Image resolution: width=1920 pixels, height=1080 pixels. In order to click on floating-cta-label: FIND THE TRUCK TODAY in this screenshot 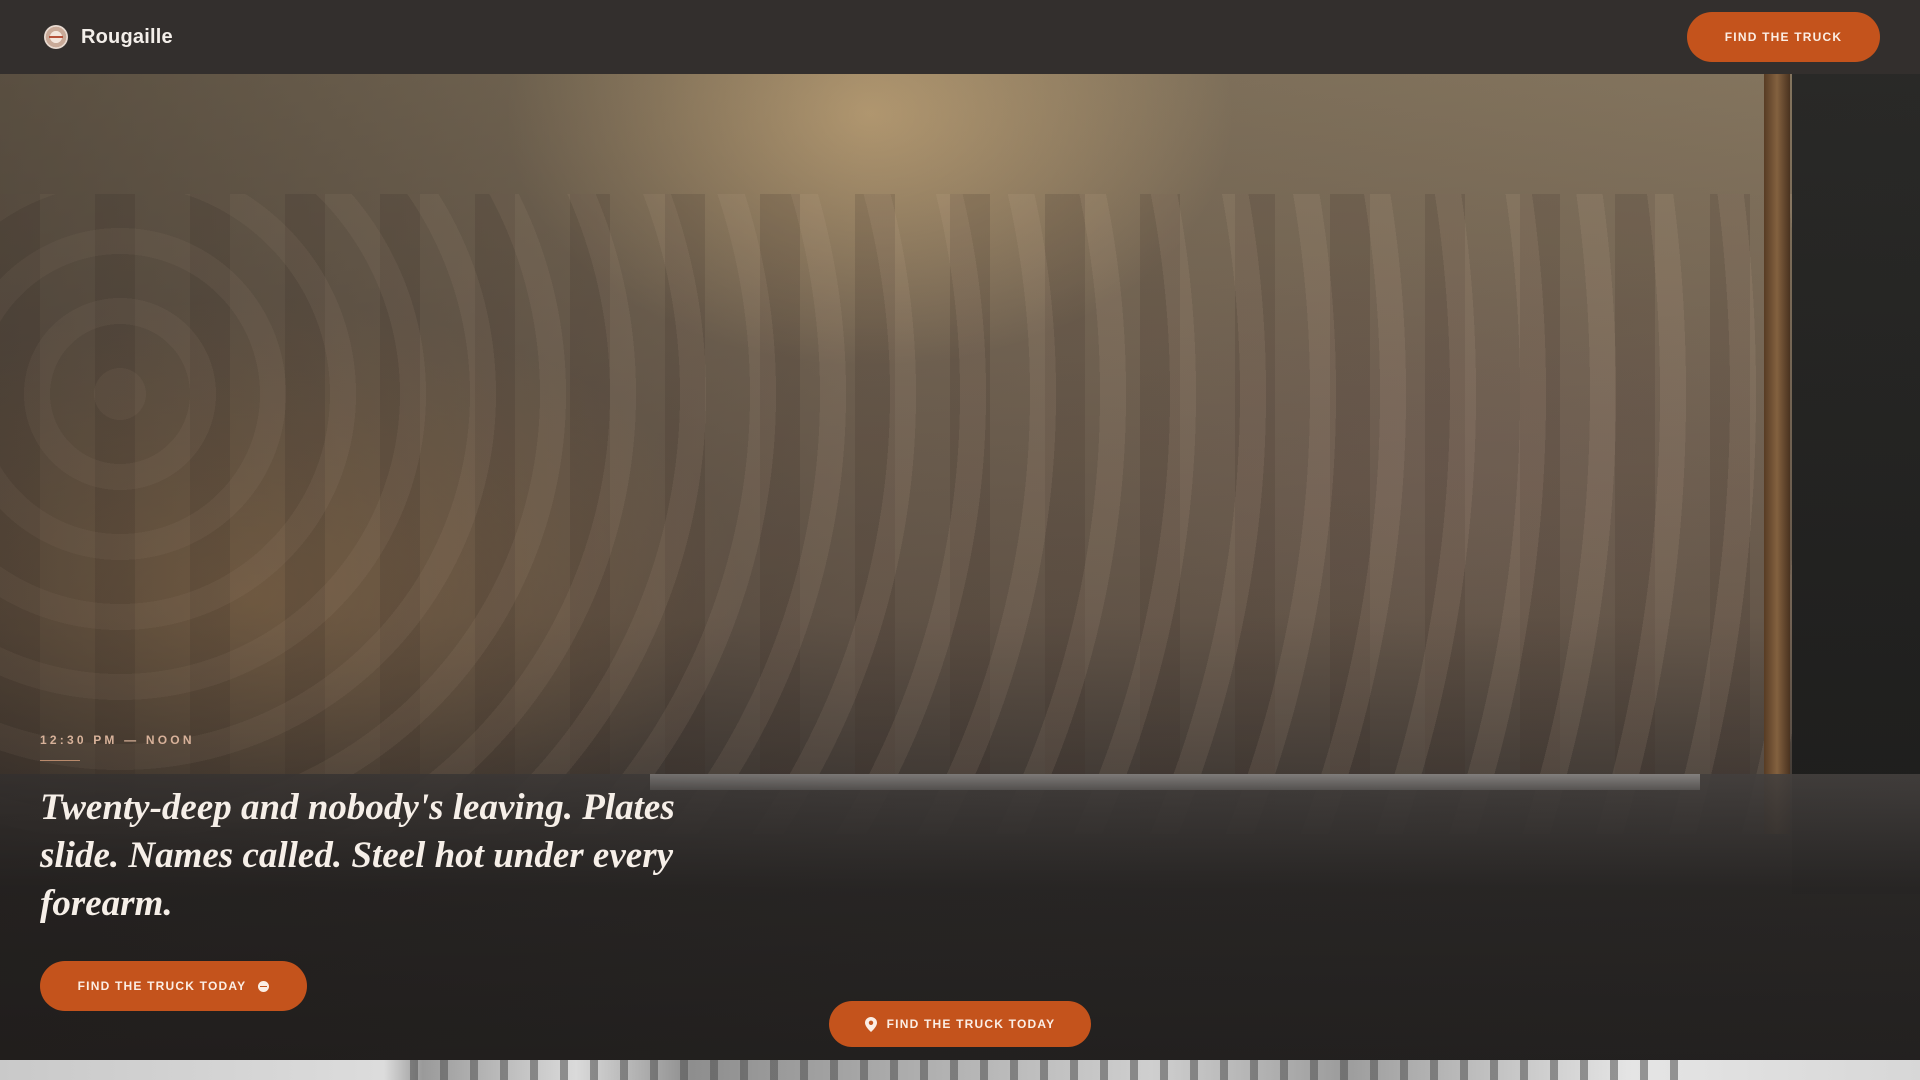, I will do `click(971, 1024)`.